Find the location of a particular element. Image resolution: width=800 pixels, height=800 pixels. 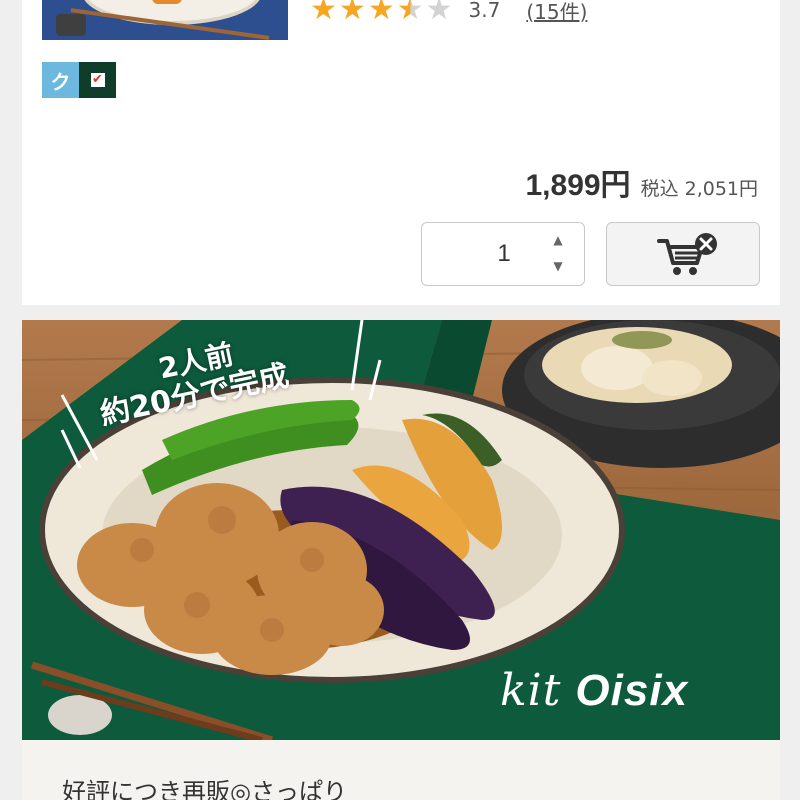

price: 1,899円 税込 2,051円 is located at coordinates (641, 182).